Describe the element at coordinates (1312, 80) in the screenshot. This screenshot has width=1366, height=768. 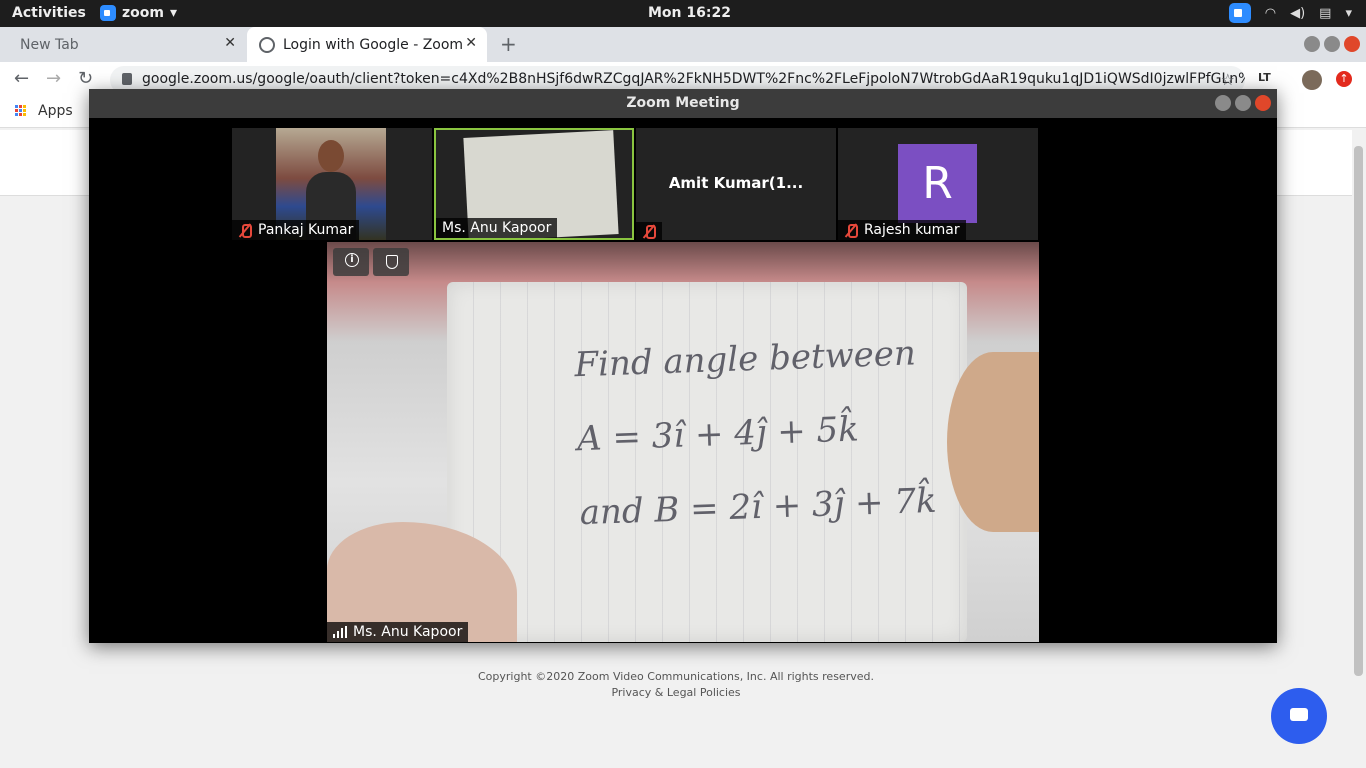
I see `profile-avatar` at that location.